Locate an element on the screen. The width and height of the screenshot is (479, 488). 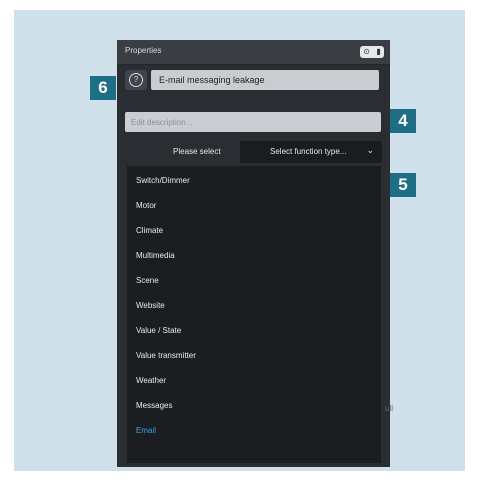
please-select-label: Please select is located at coordinates (197, 151).